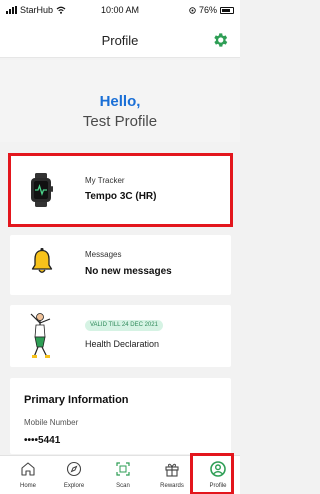  What do you see at coordinates (120, 11) in the screenshot?
I see `status-bar: StarHub 10:00 AM 76%` at bounding box center [120, 11].